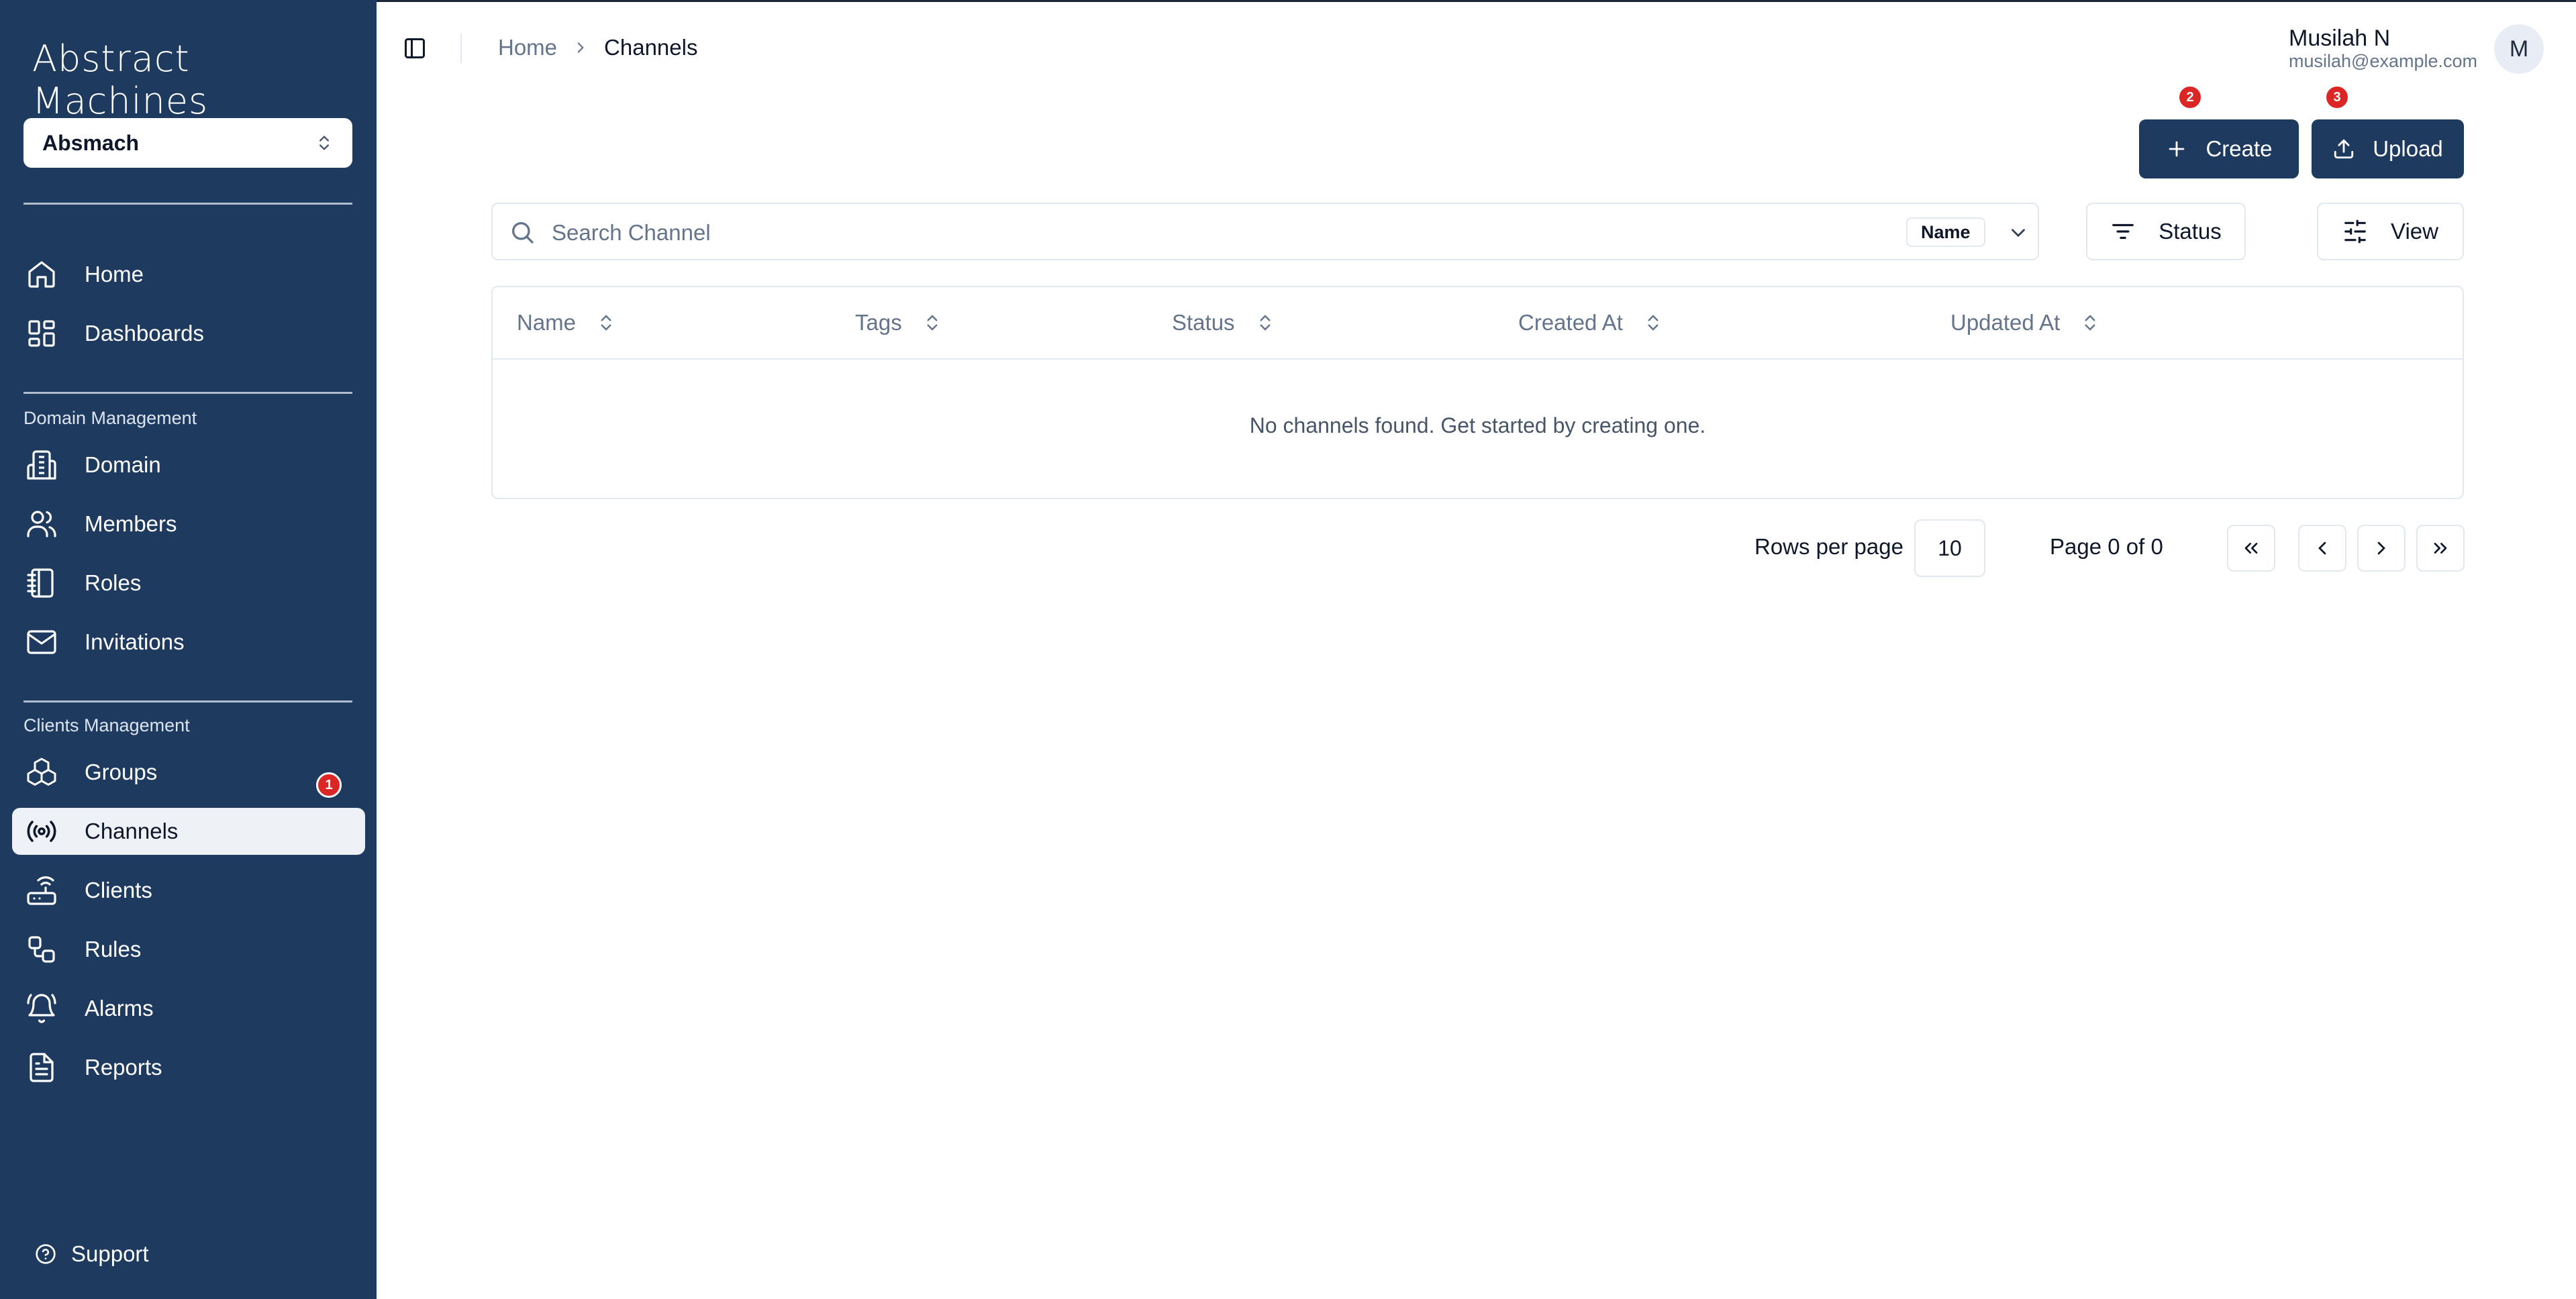 This screenshot has height=1299, width=2576. I want to click on sidebar-item-roles: Roles, so click(188, 583).